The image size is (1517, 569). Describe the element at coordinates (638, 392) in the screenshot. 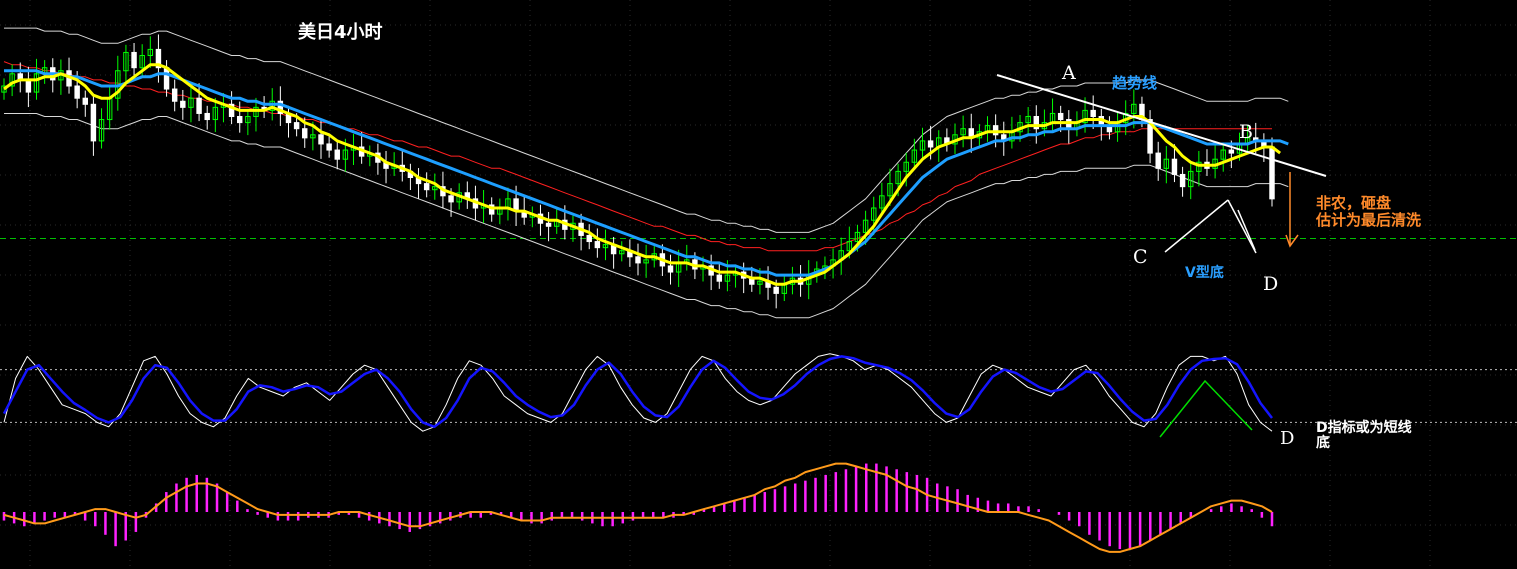

I see `stoch-k-line` at that location.